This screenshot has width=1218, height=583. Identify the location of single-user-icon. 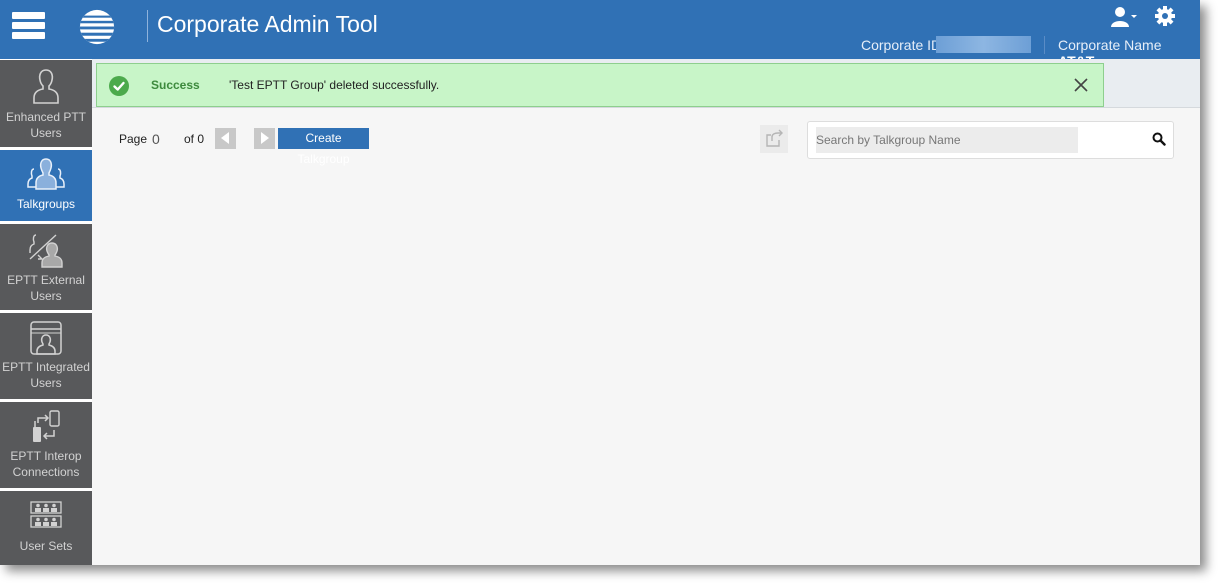
(46, 86).